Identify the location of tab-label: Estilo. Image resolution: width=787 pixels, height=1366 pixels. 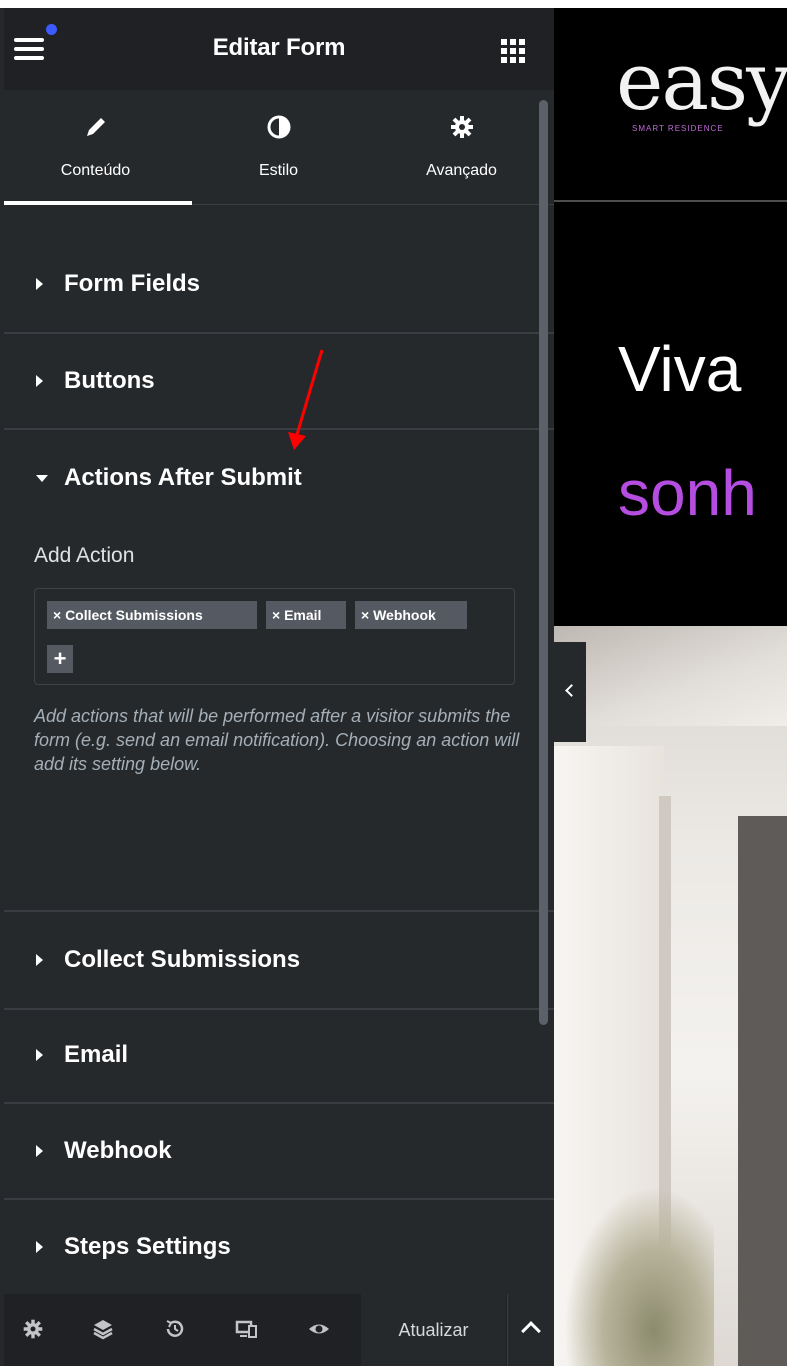
(278, 170).